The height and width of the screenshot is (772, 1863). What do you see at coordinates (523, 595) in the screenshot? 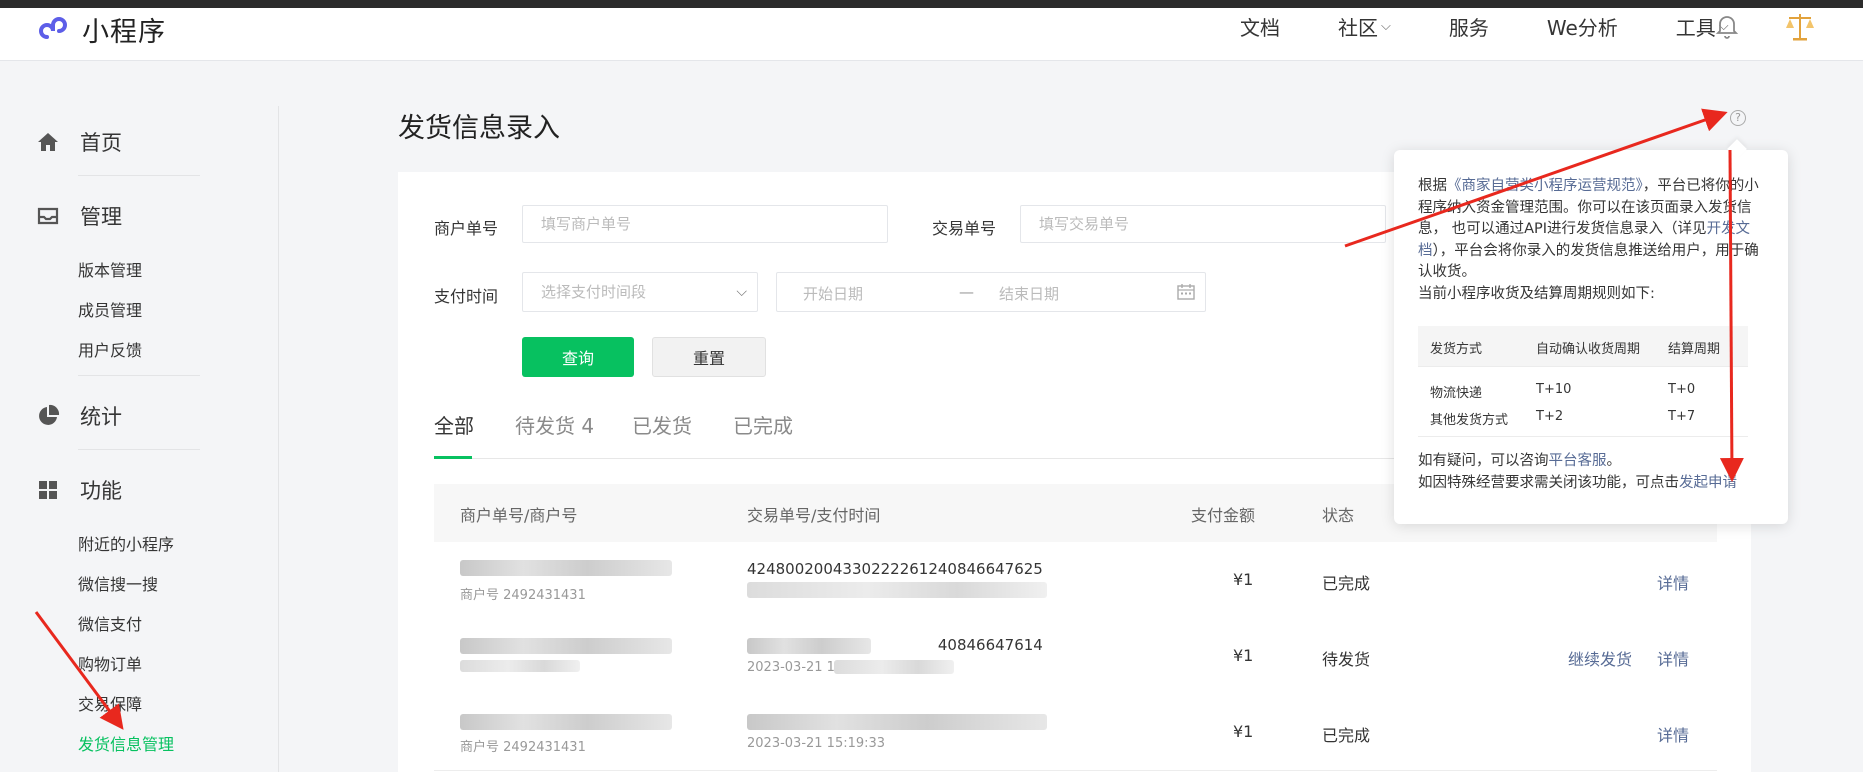
I see `merchant-id: 商户号 2492431431` at bounding box center [523, 595].